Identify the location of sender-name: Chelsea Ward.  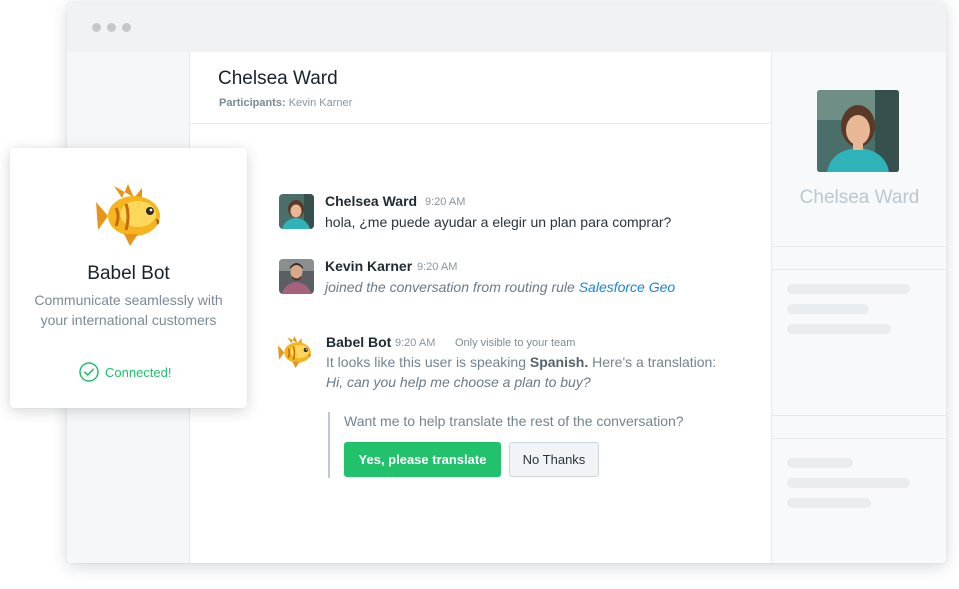
(371, 201).